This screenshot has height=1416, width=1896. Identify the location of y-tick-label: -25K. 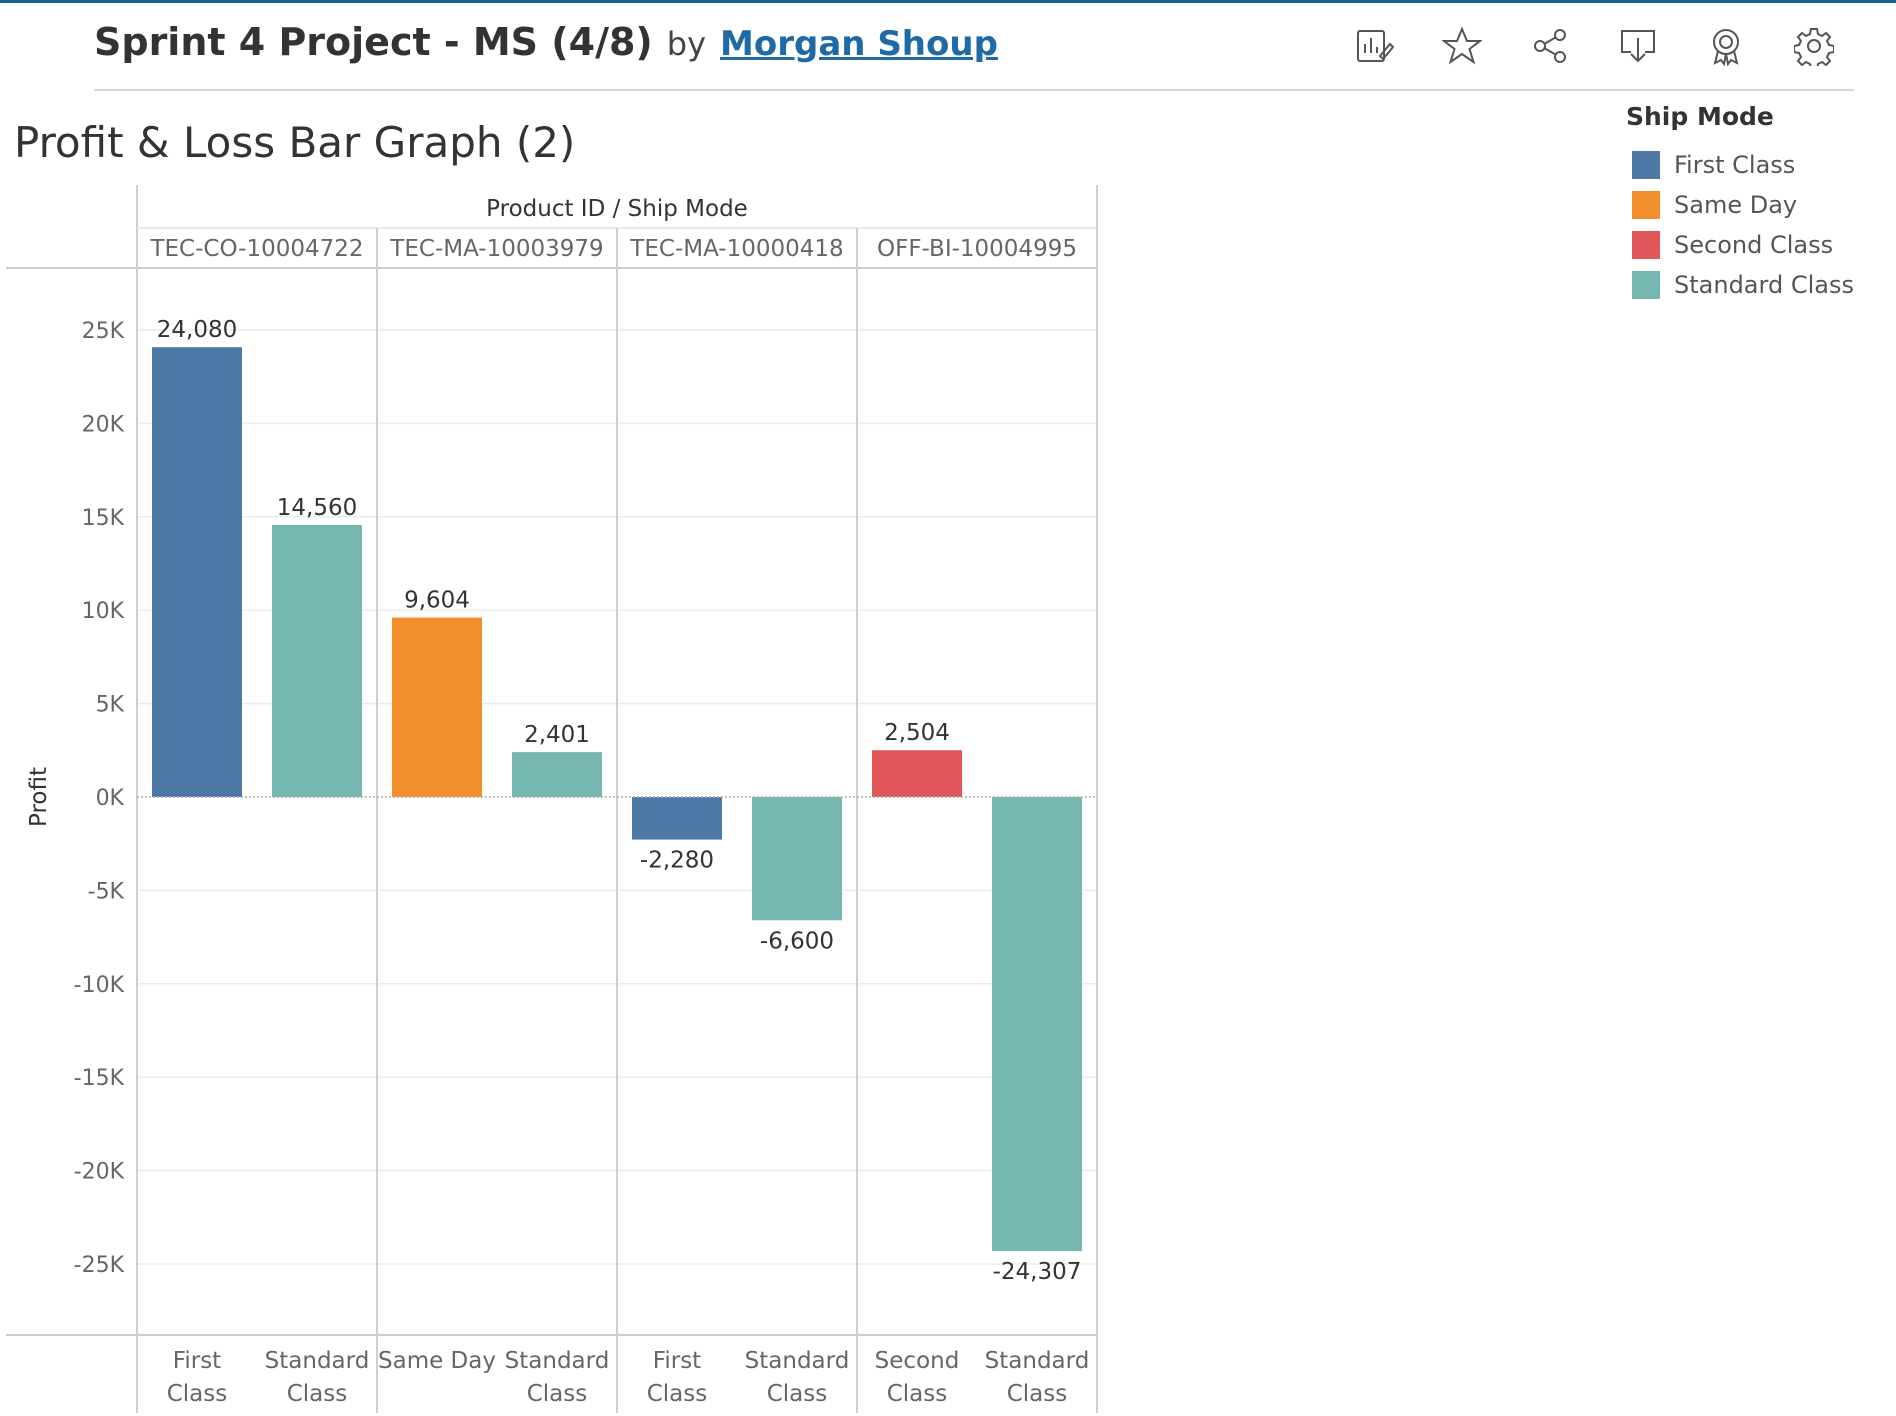
(99, 1265).